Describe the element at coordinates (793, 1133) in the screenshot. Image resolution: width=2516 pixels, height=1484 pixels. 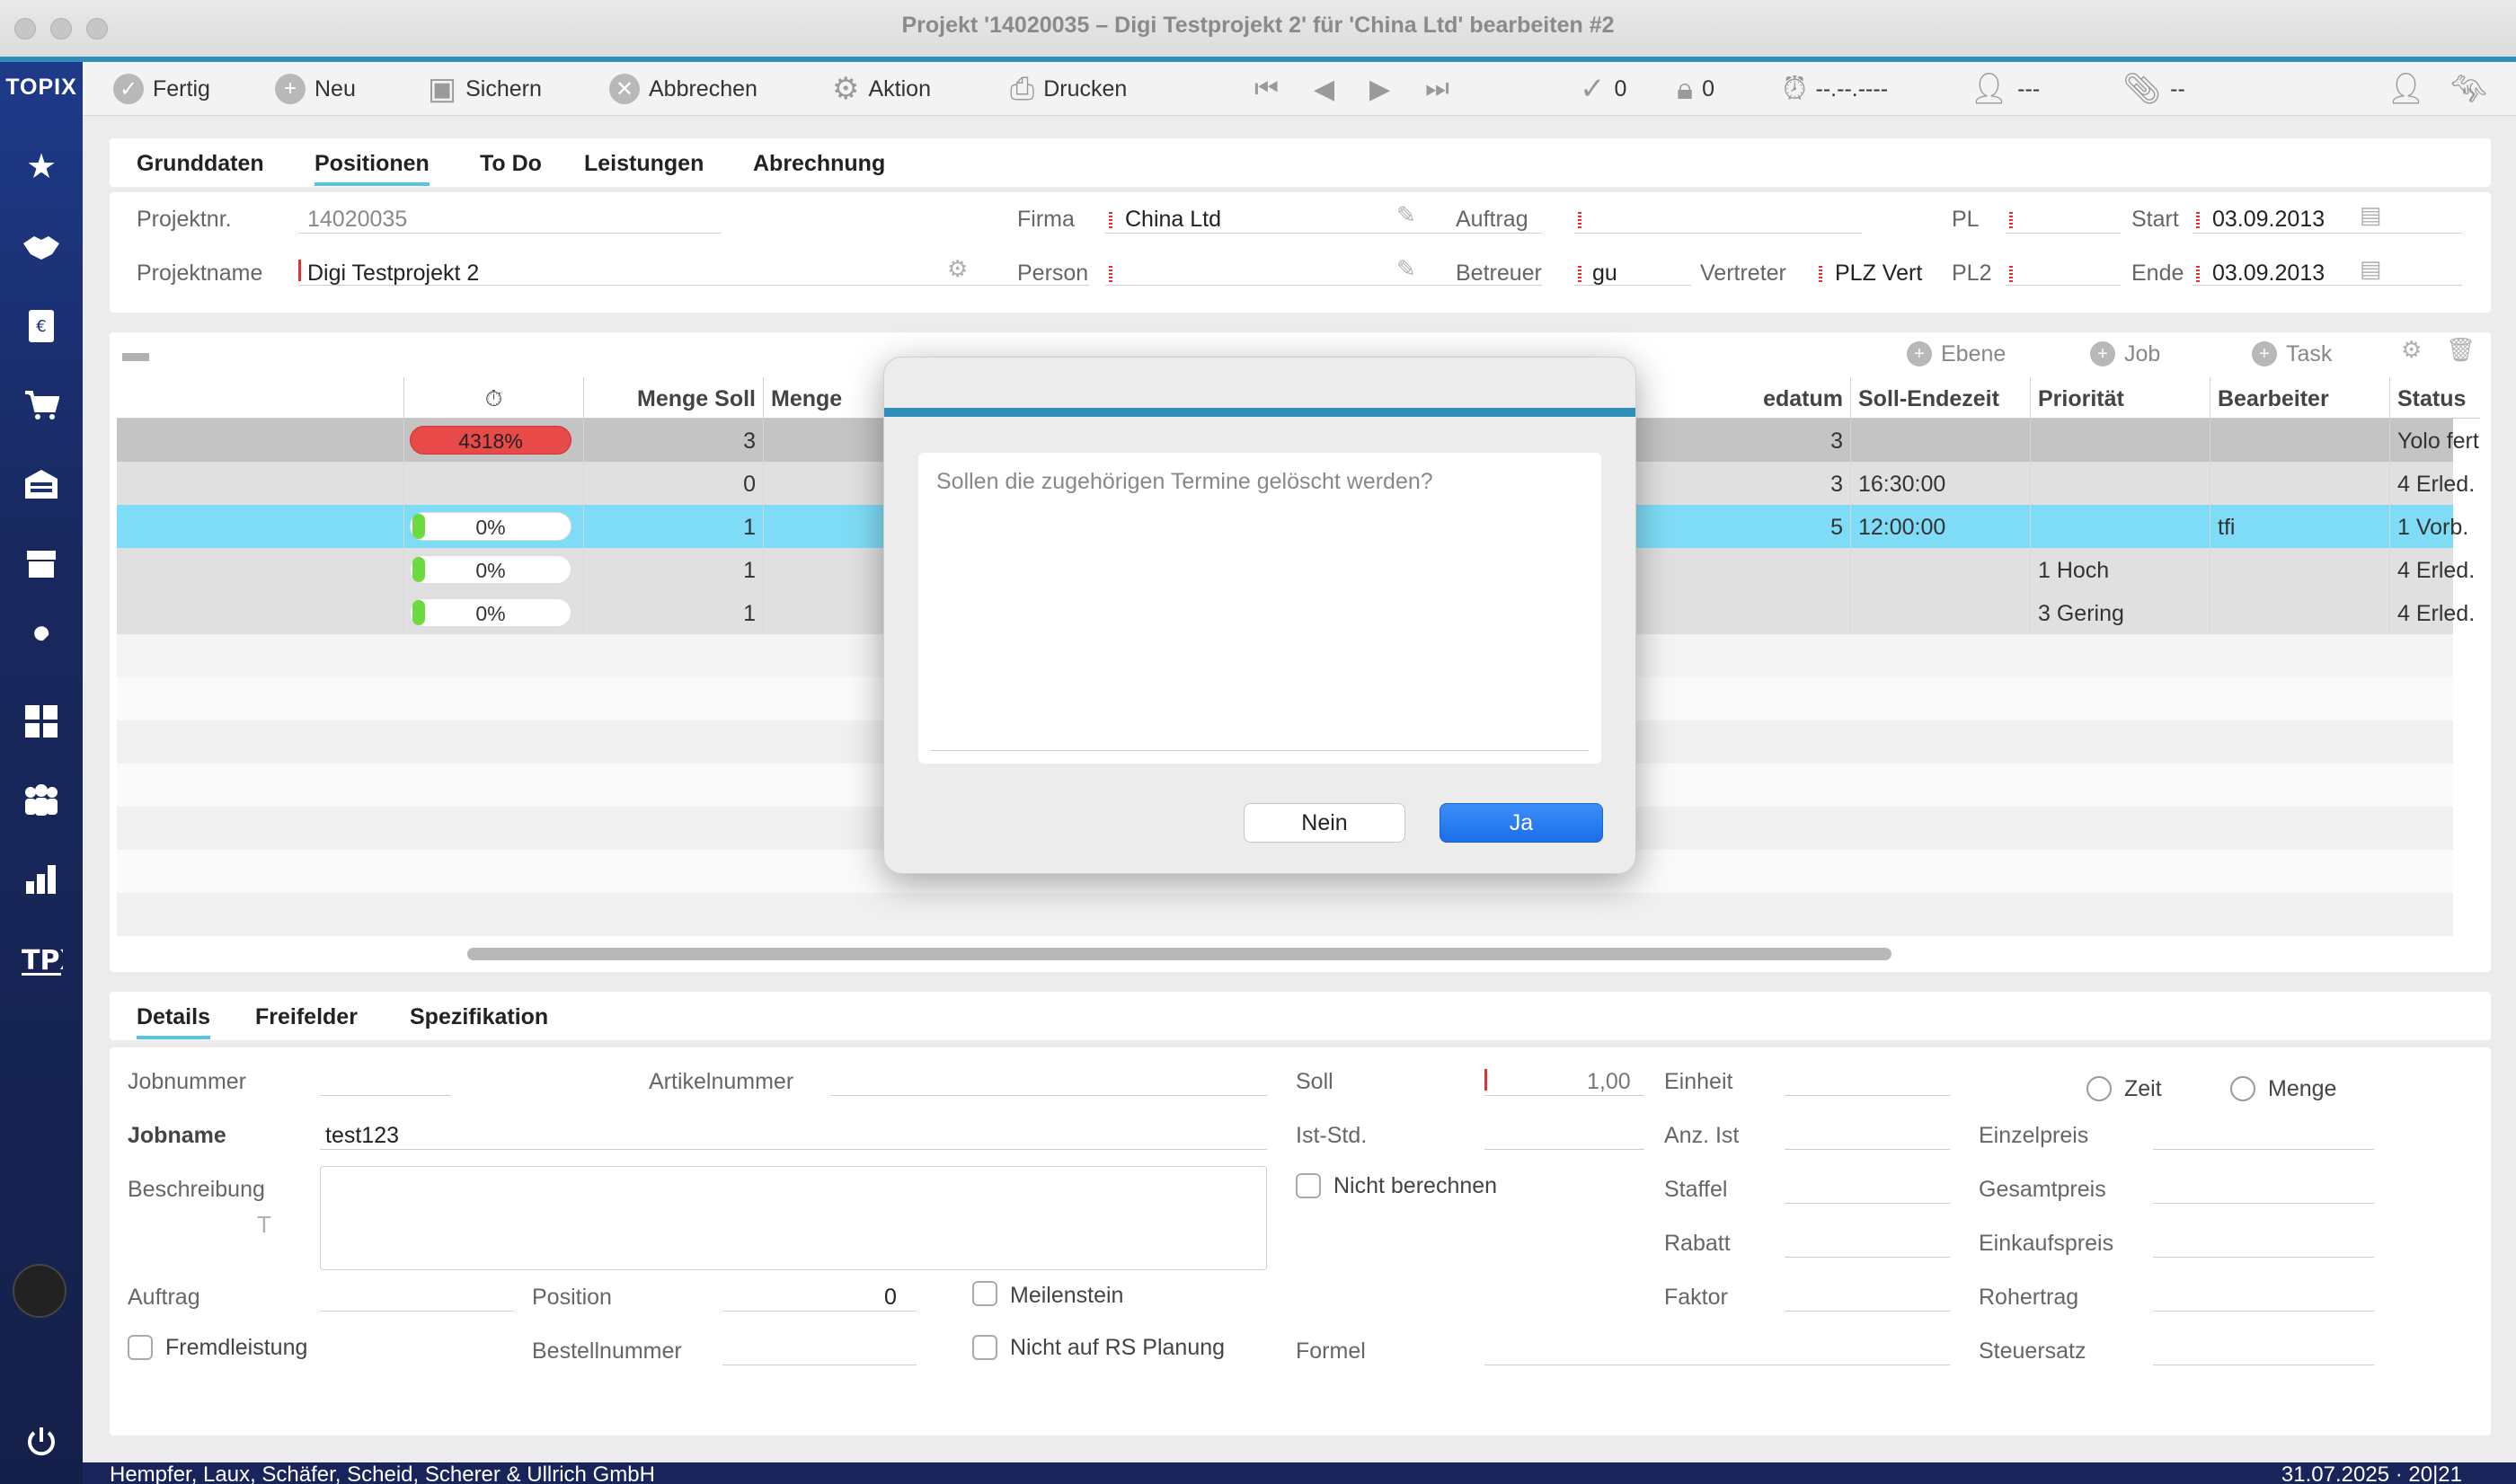
I see `jobname-field` at that location.